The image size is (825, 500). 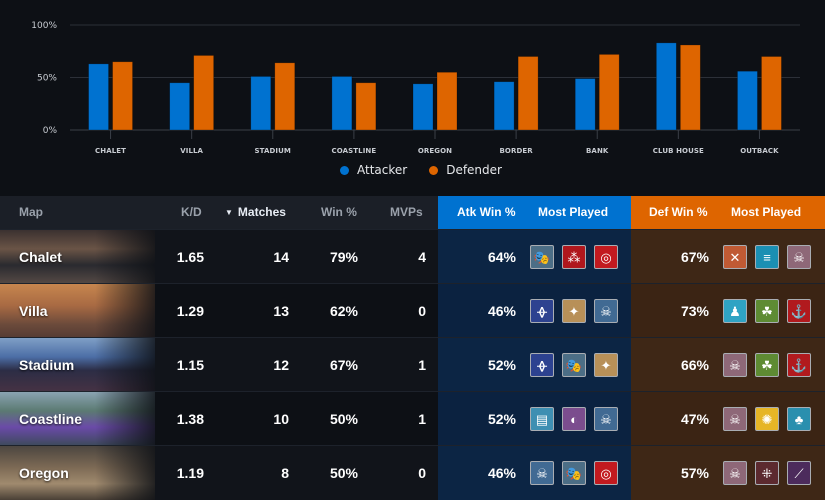 What do you see at coordinates (573, 212) in the screenshot?
I see `col-header-atk-most-played: Most Played` at bounding box center [573, 212].